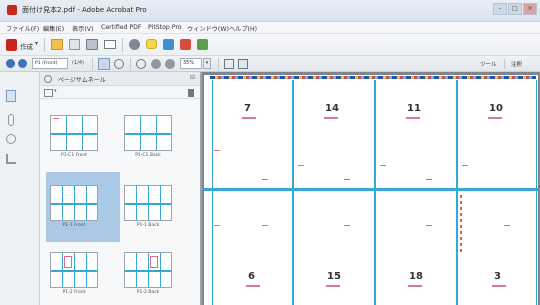 The image size is (540, 305). What do you see at coordinates (11, 45) in the screenshot?
I see `create-icon` at bounding box center [11, 45].